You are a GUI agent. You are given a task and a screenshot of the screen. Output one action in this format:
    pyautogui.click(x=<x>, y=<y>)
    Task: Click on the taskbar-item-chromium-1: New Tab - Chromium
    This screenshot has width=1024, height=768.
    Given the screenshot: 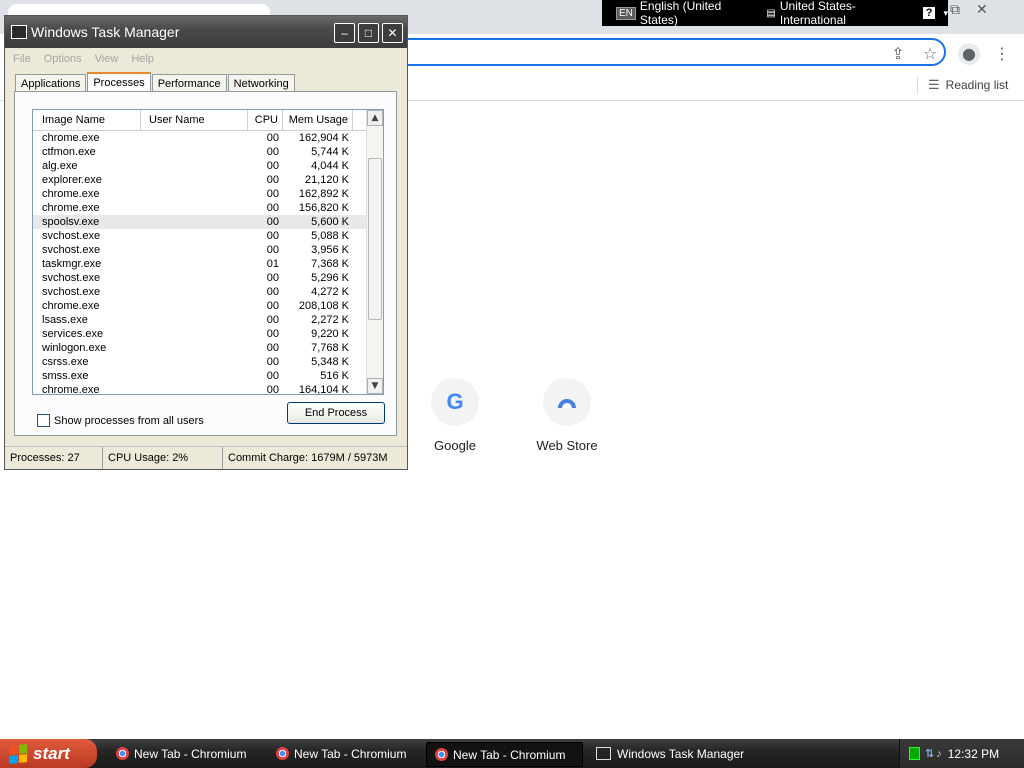 What is the action you would take?
    pyautogui.click(x=184, y=753)
    